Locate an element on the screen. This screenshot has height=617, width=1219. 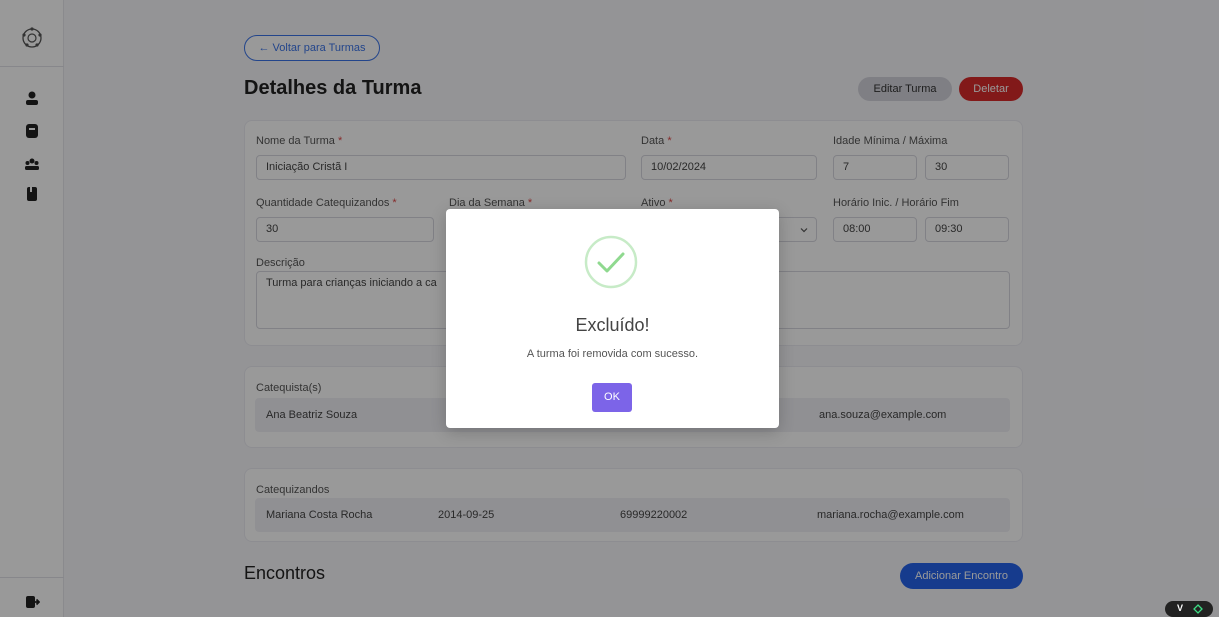
dialog-message: A turma foi removida com sucesso. is located at coordinates (612, 354).